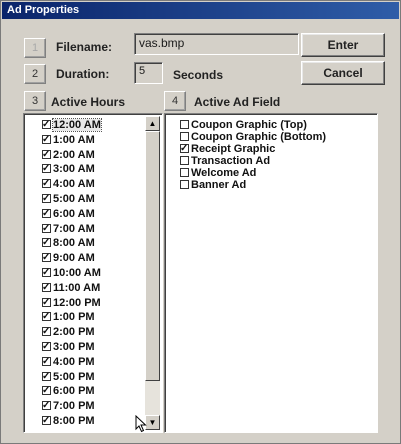 Image resolution: width=401 pixels, height=444 pixels. What do you see at coordinates (74, 228) in the screenshot?
I see `hour-item-label: 7:00 AM` at bounding box center [74, 228].